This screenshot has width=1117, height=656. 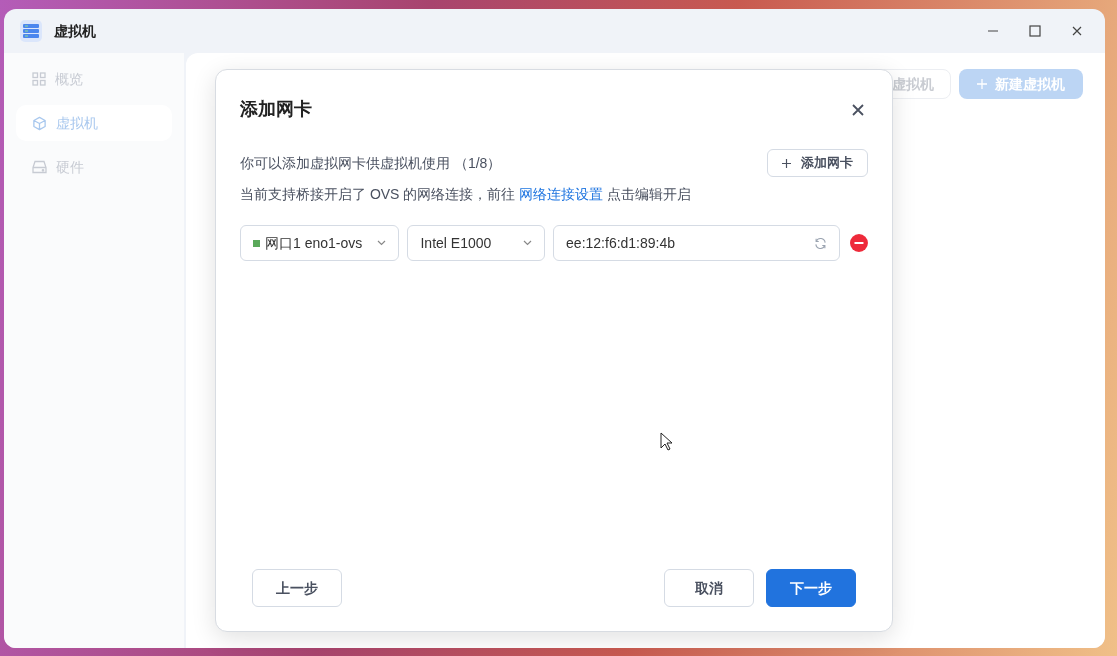 I want to click on drive-icon, so click(x=39, y=167).